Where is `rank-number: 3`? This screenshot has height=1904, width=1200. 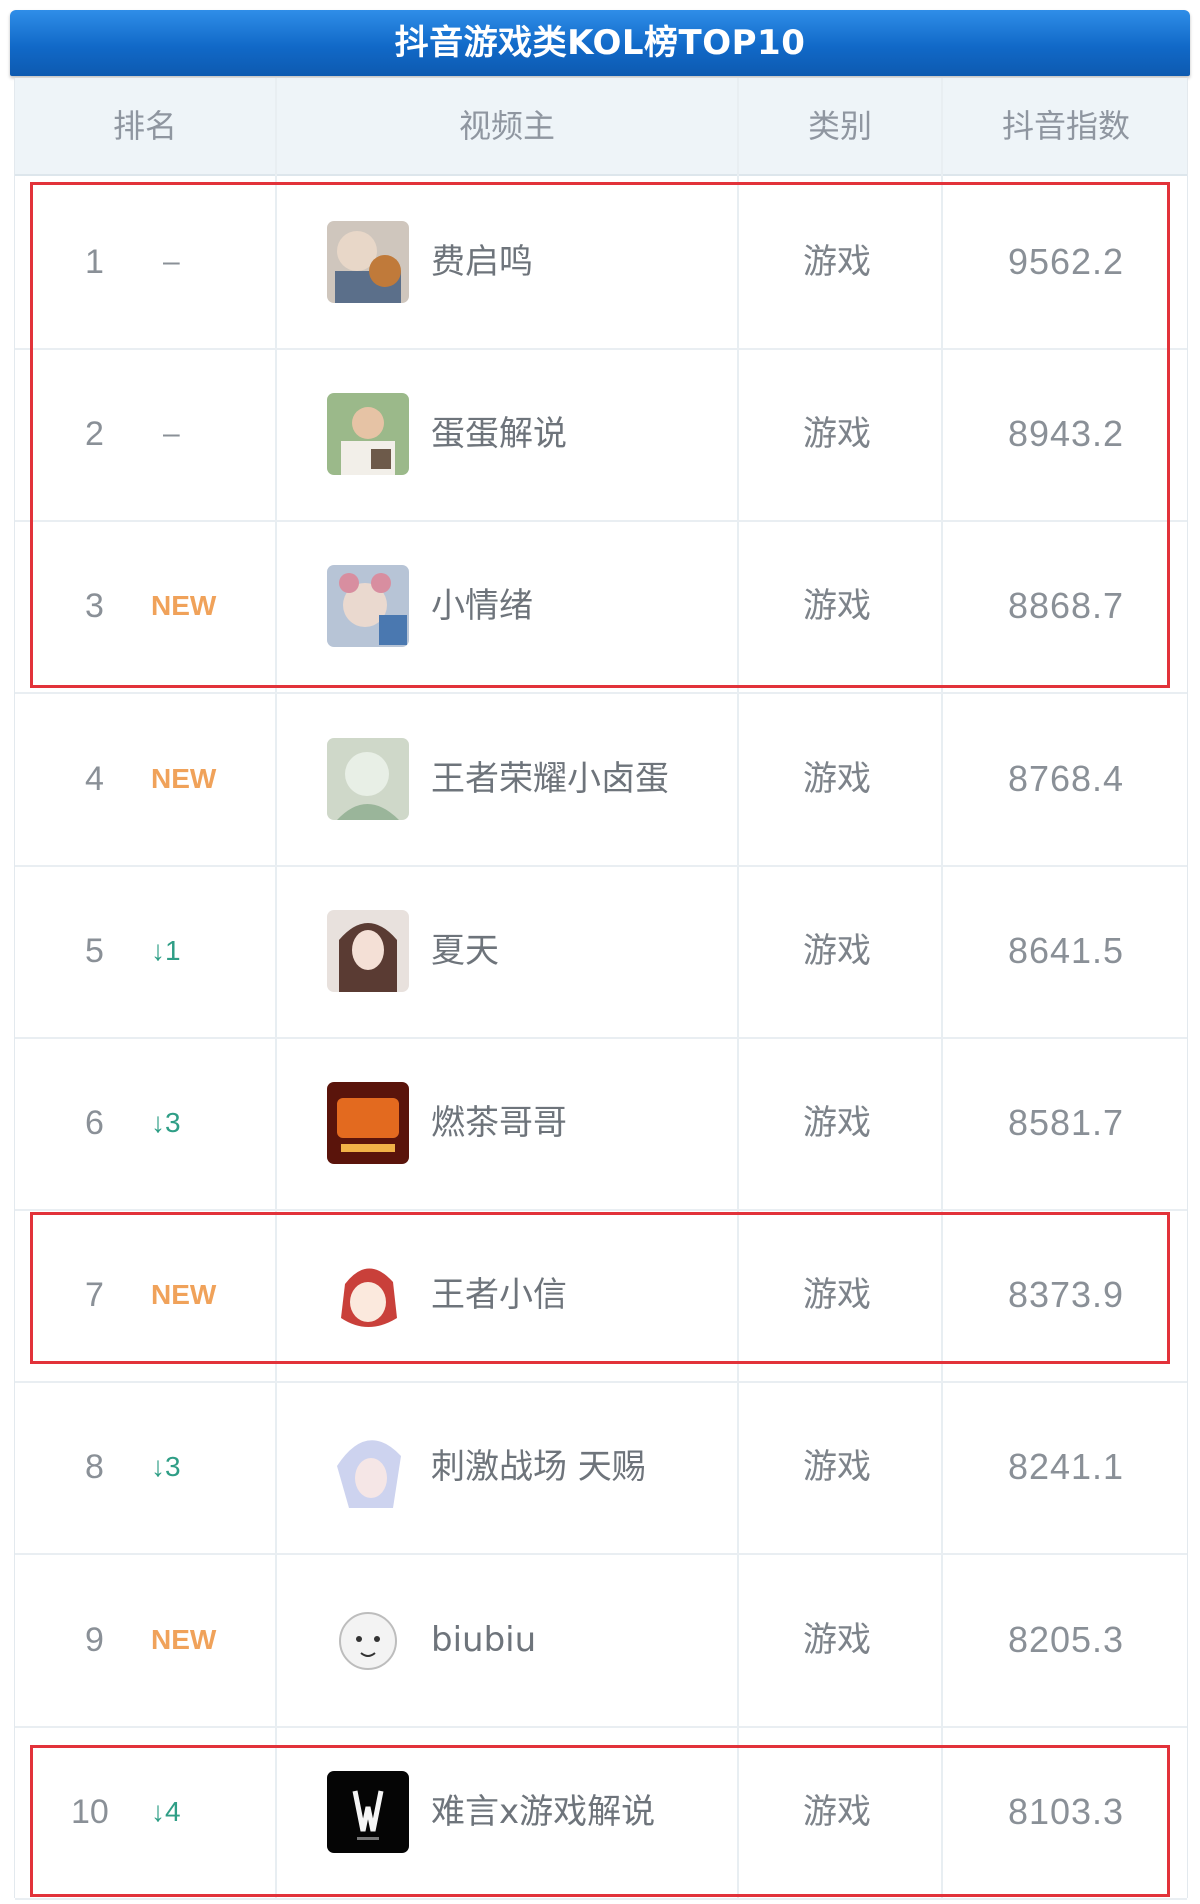
rank-number: 3 is located at coordinates (94, 606).